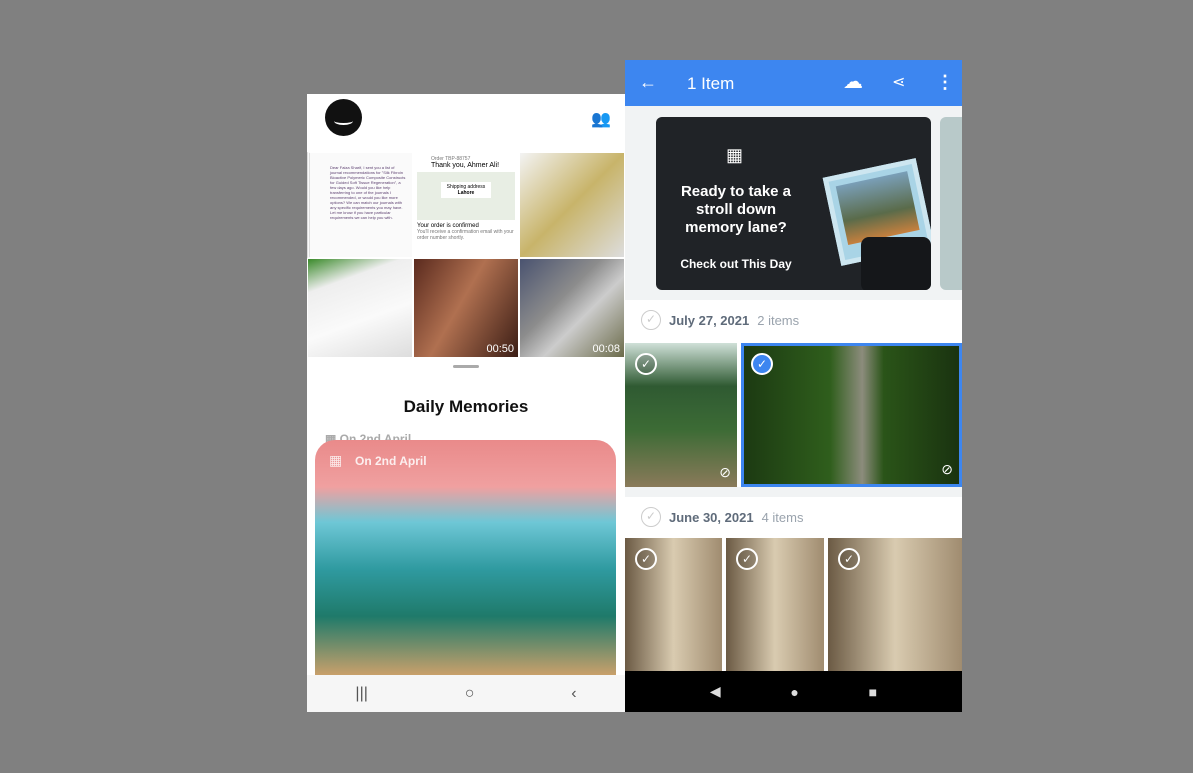  I want to click on share-icon: ⋖, so click(898, 82).